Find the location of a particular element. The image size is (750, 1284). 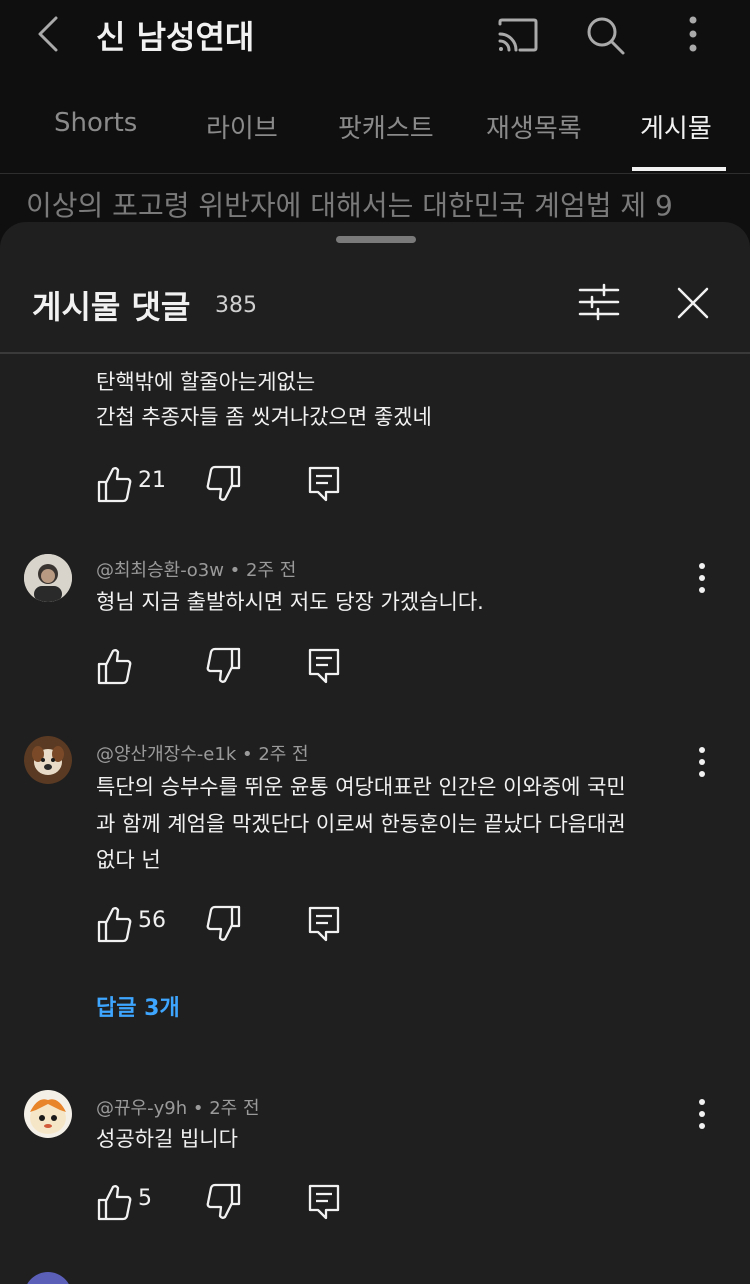

like-count: 21 is located at coordinates (152, 480).